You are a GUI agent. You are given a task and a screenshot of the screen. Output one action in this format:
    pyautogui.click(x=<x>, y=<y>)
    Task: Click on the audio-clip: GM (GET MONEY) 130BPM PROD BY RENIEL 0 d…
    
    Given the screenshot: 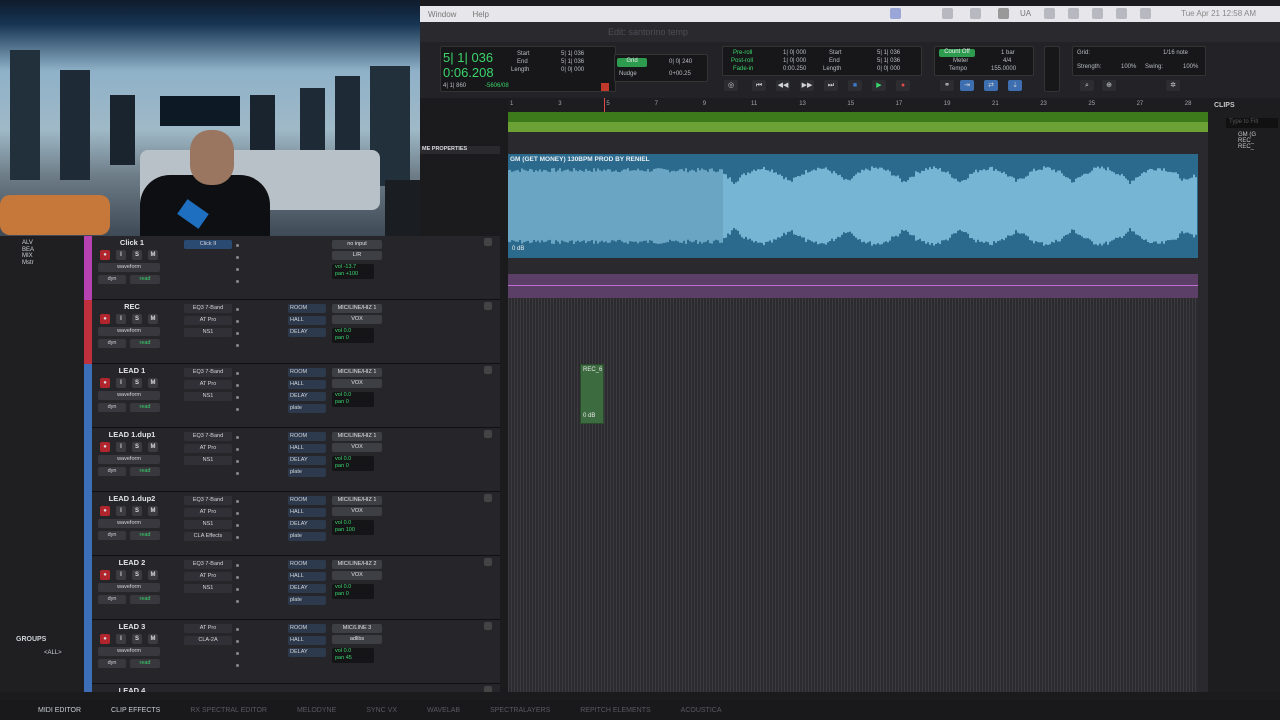 What is the action you would take?
    pyautogui.click(x=853, y=206)
    